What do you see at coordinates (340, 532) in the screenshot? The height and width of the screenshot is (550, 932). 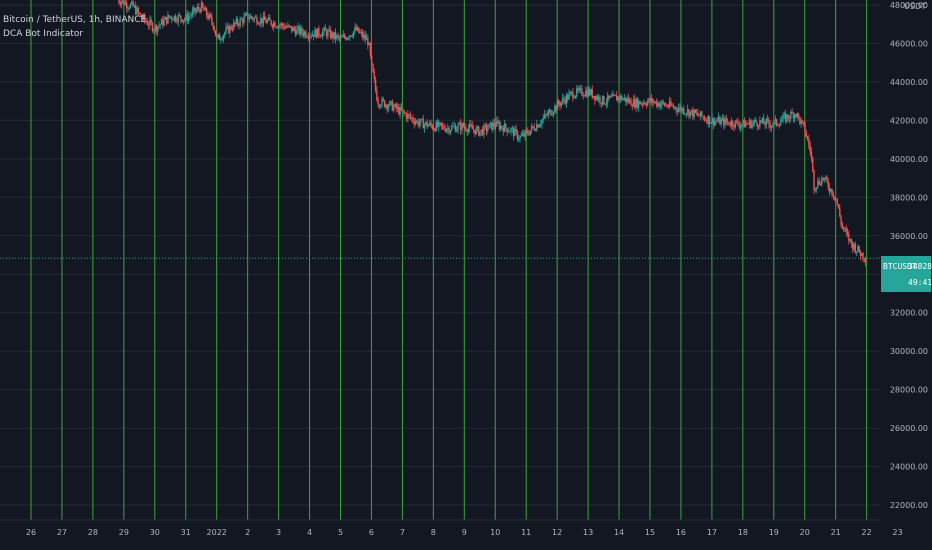 I see `time-tick-label: 5` at bounding box center [340, 532].